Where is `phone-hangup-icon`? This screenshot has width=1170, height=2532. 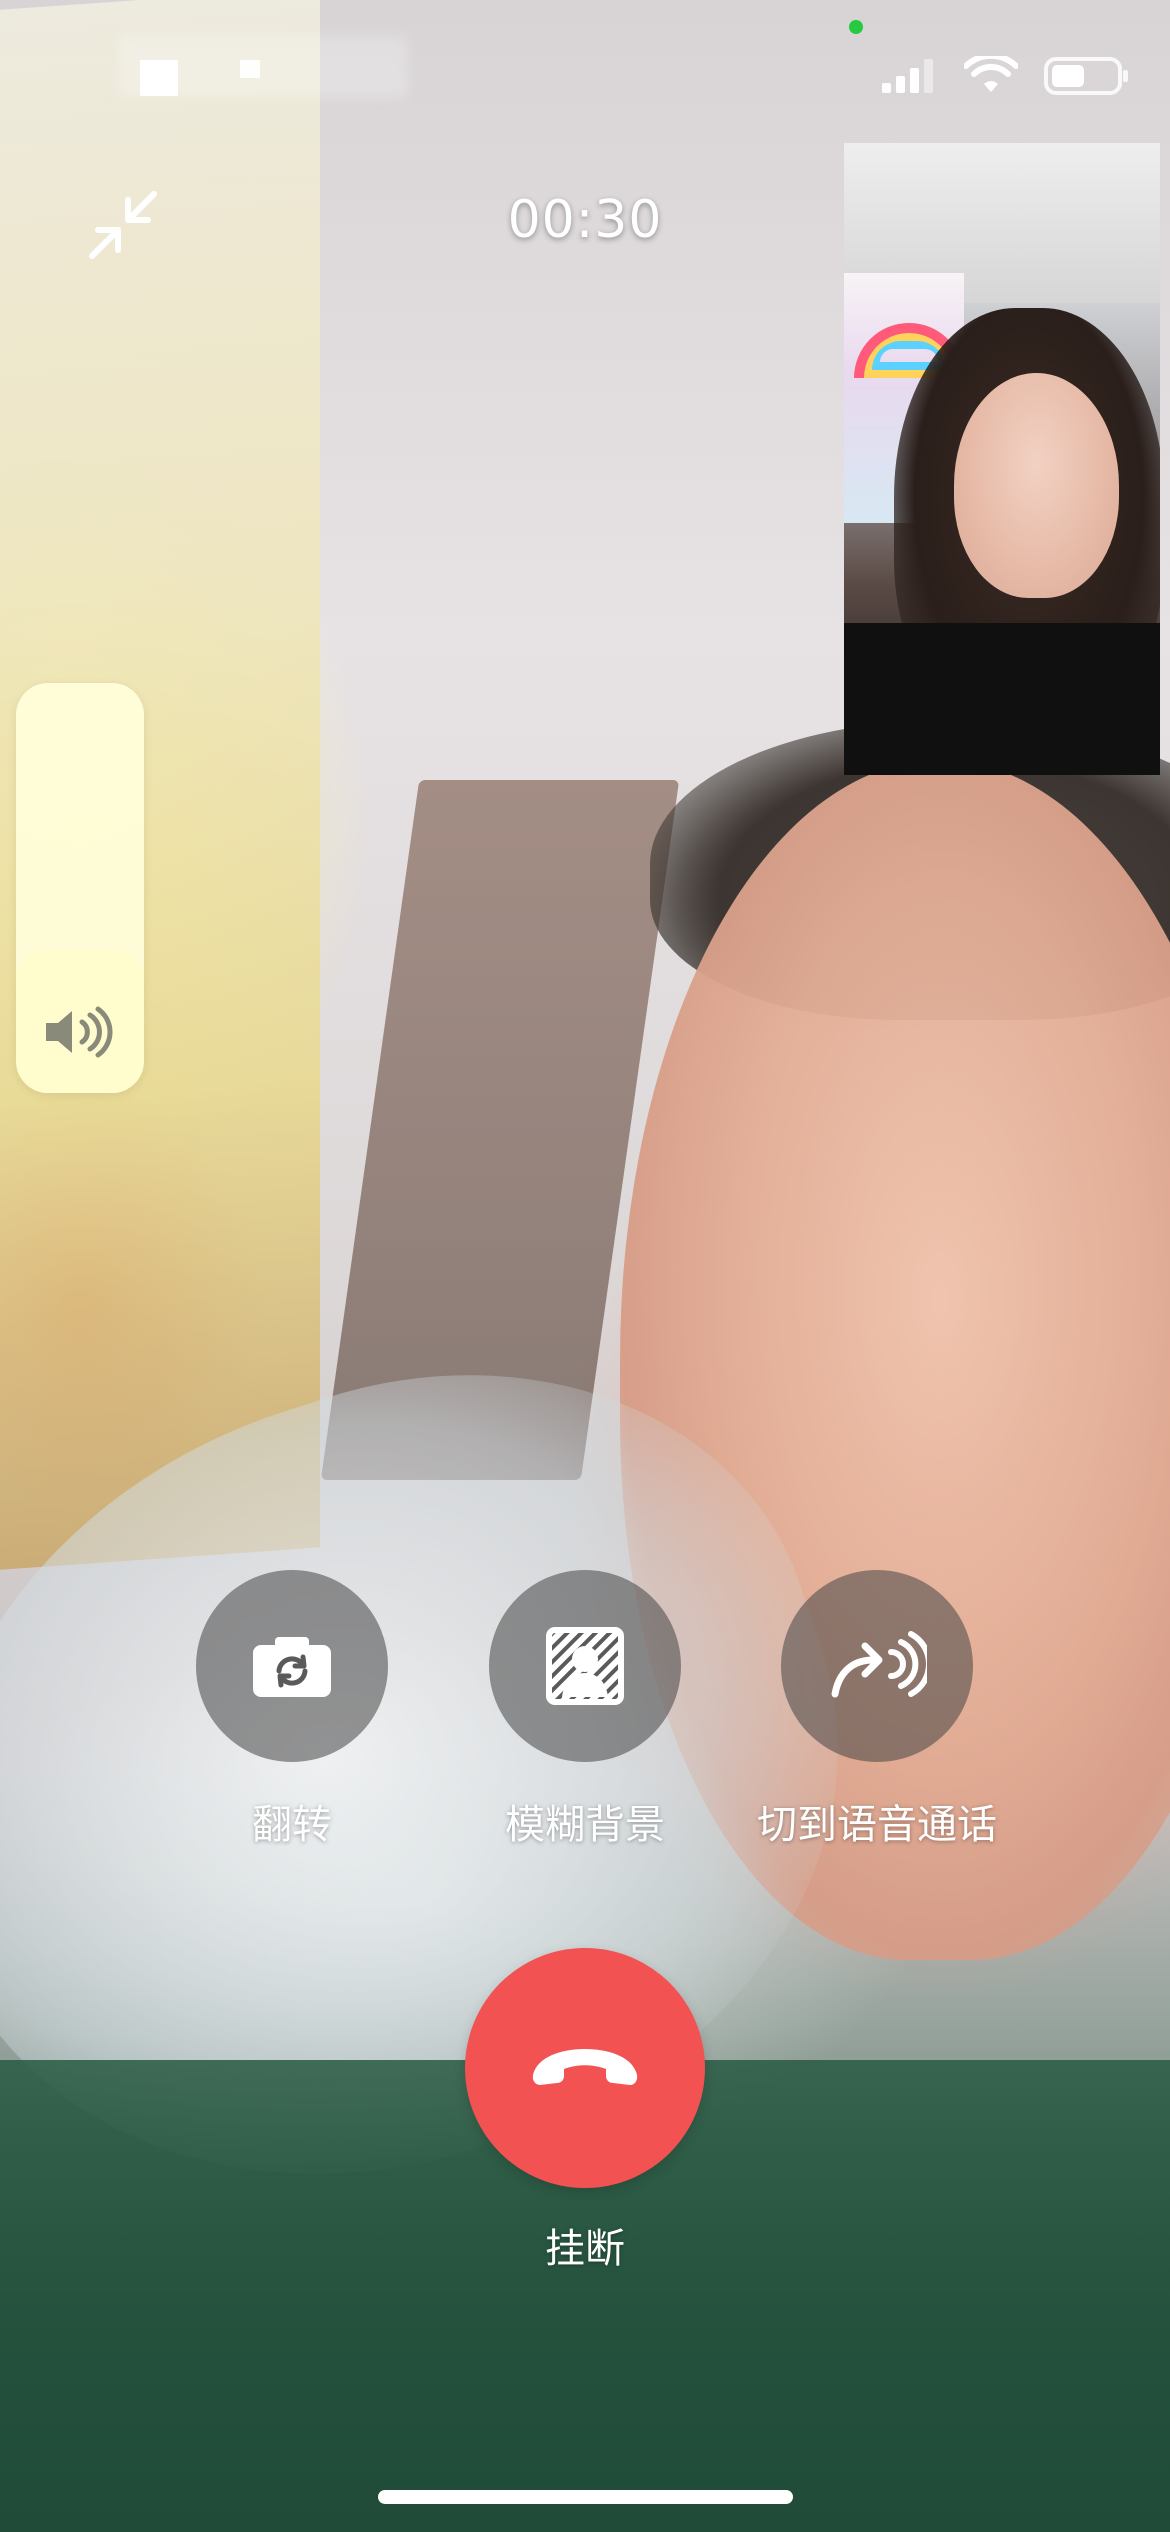
phone-hangup-icon is located at coordinates (585, 2067).